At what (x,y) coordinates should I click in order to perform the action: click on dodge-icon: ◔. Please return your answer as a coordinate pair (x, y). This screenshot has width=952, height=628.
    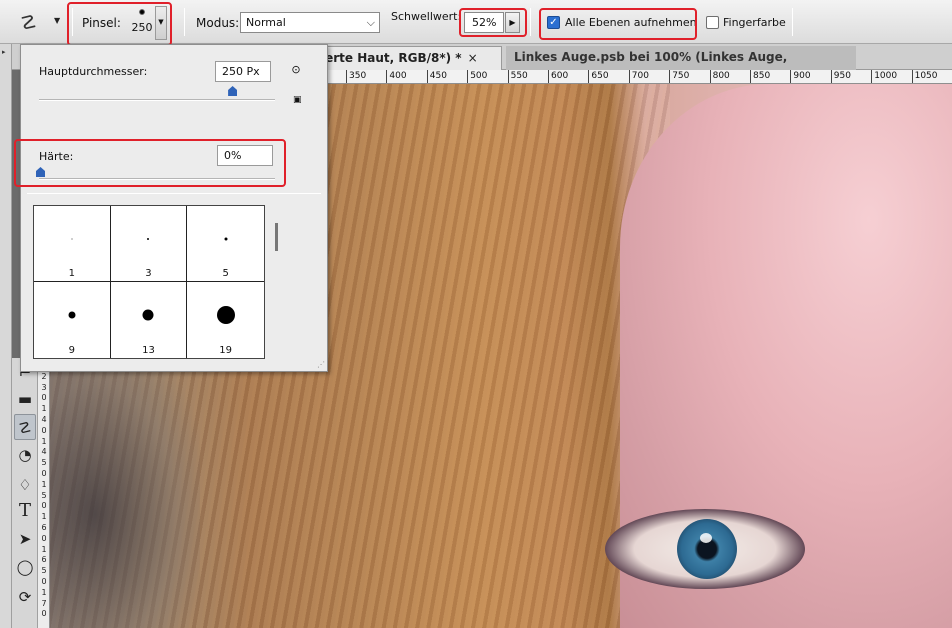
    Looking at the image, I should click on (25, 455).